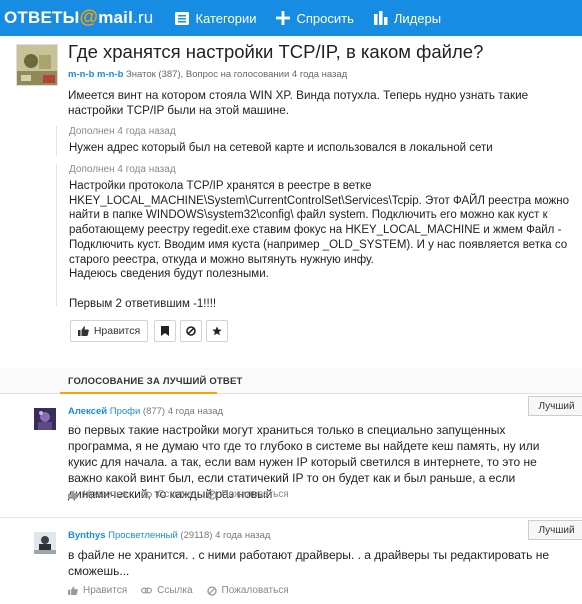  I want to click on categories-icon, so click(182, 18).